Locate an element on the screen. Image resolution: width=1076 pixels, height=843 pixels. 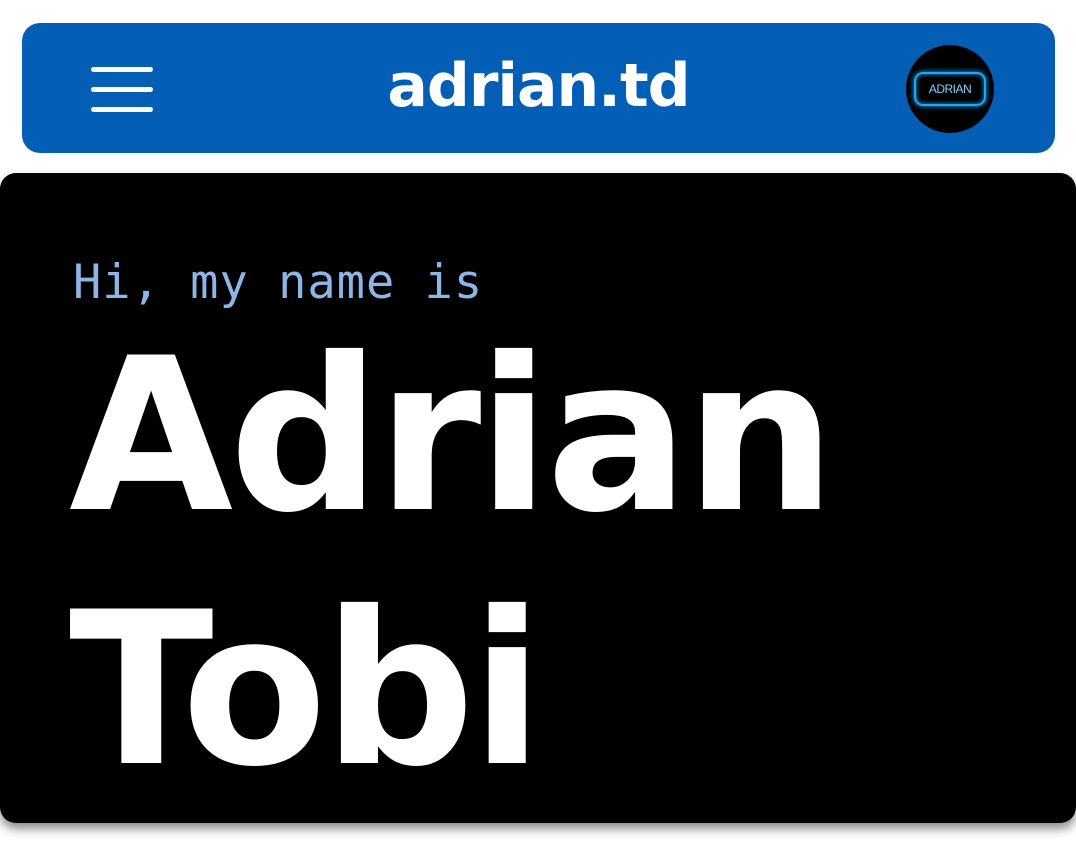
top-navbar: adrian.td ADRIAN is located at coordinates (538, 88).